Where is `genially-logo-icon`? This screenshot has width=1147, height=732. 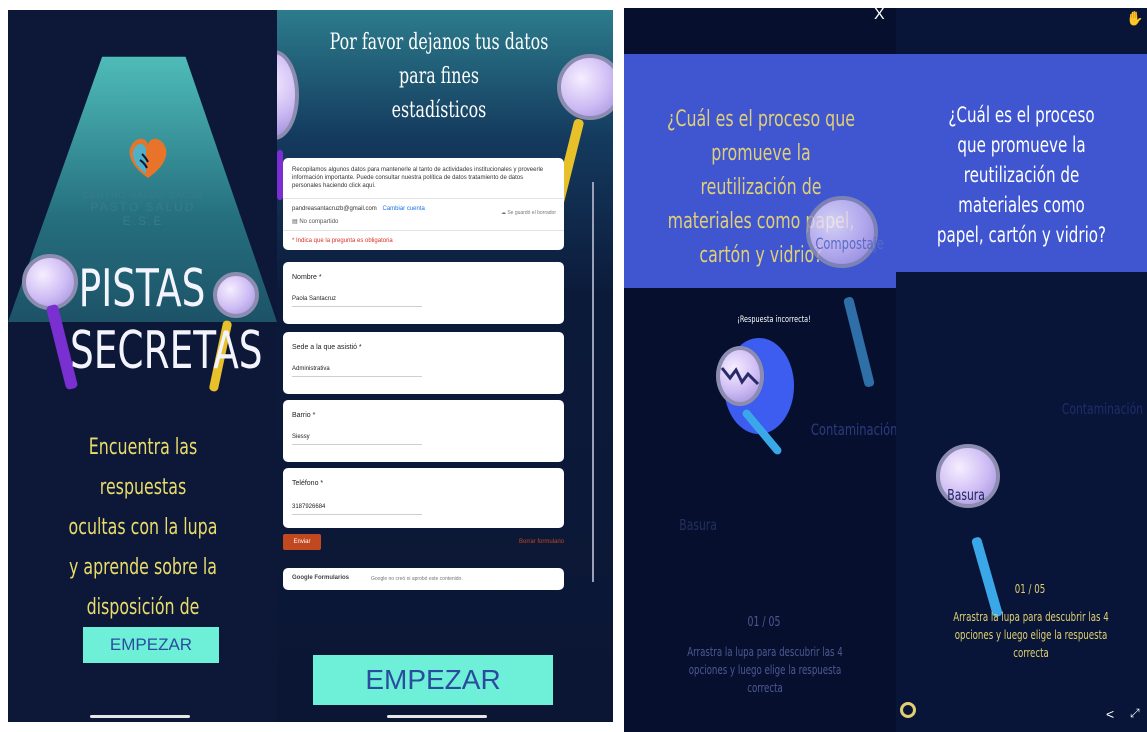 genially-logo-icon is located at coordinates (908, 710).